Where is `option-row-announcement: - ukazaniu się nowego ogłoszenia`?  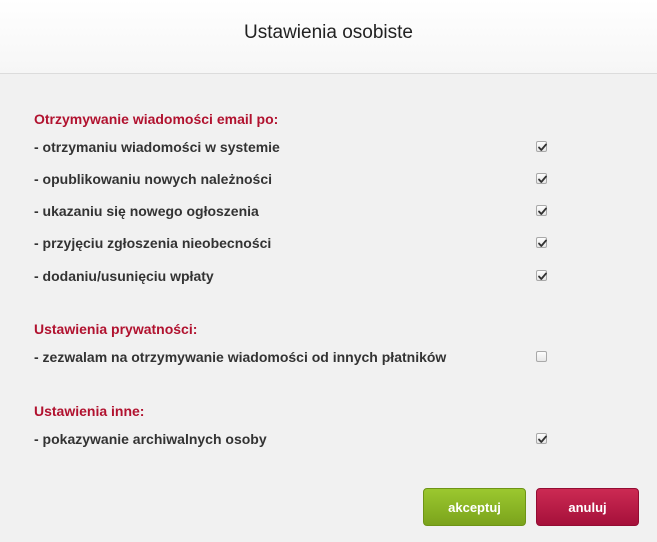
option-row-announcement: - ukazaniu się nowego ogłoszenia is located at coordinates (294, 211).